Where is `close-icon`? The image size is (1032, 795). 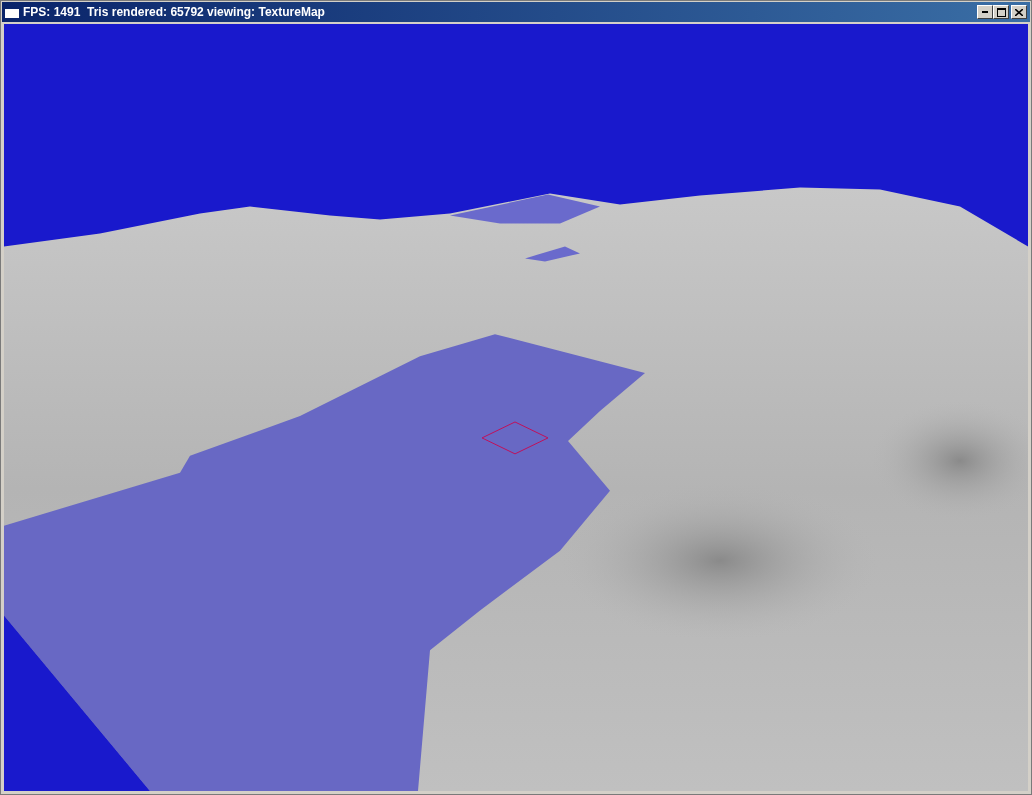 close-icon is located at coordinates (1019, 12).